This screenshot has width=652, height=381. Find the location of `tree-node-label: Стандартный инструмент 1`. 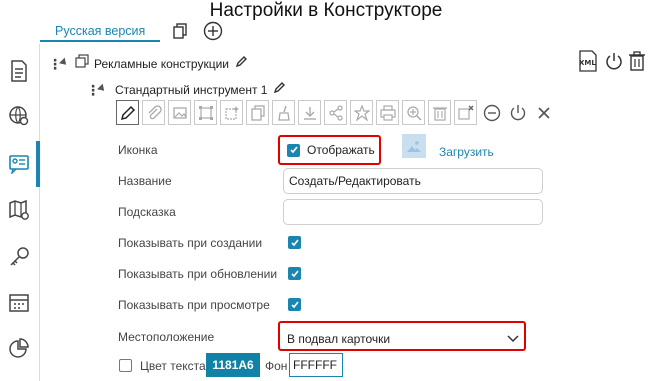

tree-node-label: Стандартный инструмент 1 is located at coordinates (191, 90).